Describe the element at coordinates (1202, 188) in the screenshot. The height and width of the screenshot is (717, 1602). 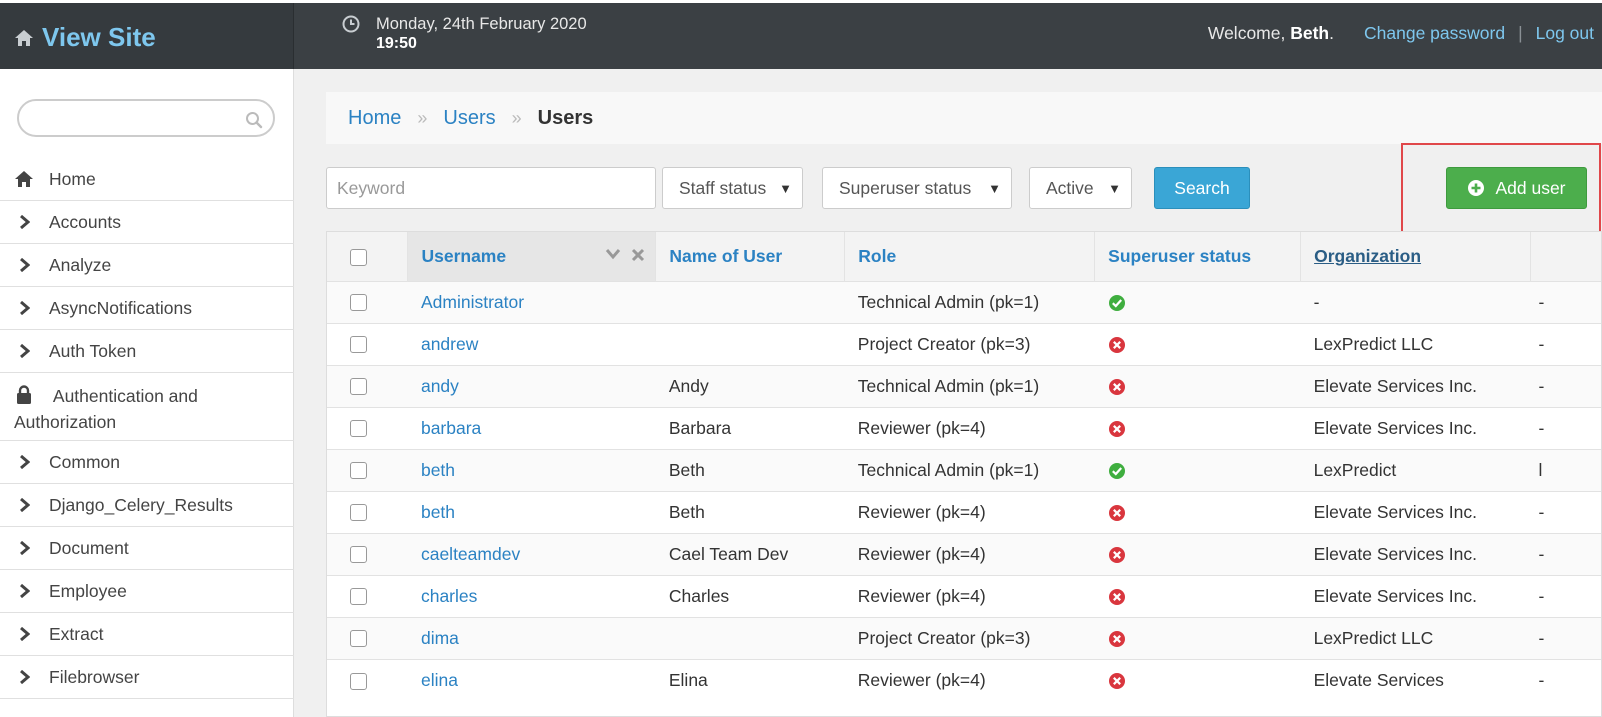
I see `search-button: Search` at that location.